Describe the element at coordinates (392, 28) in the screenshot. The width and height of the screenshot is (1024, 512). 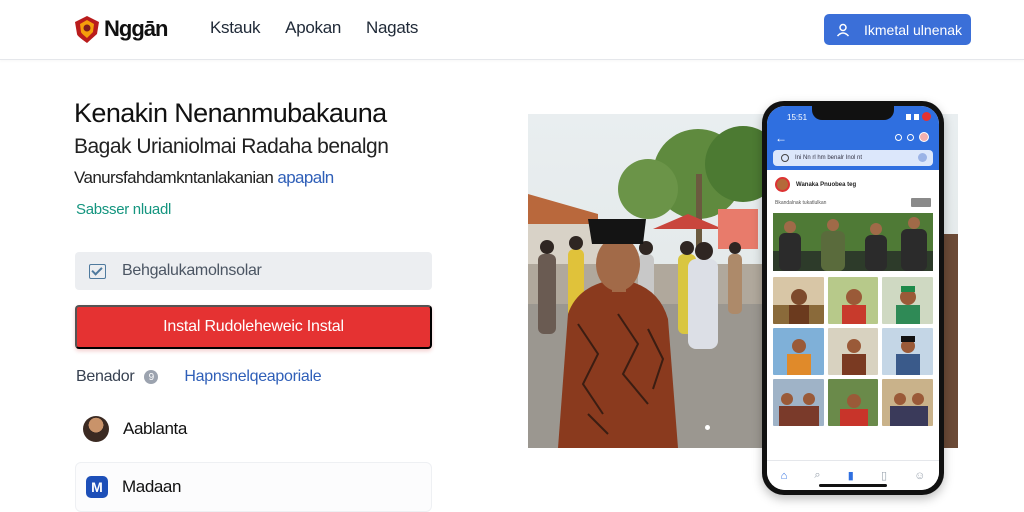
I see `nav-link-3: Nagats` at that location.